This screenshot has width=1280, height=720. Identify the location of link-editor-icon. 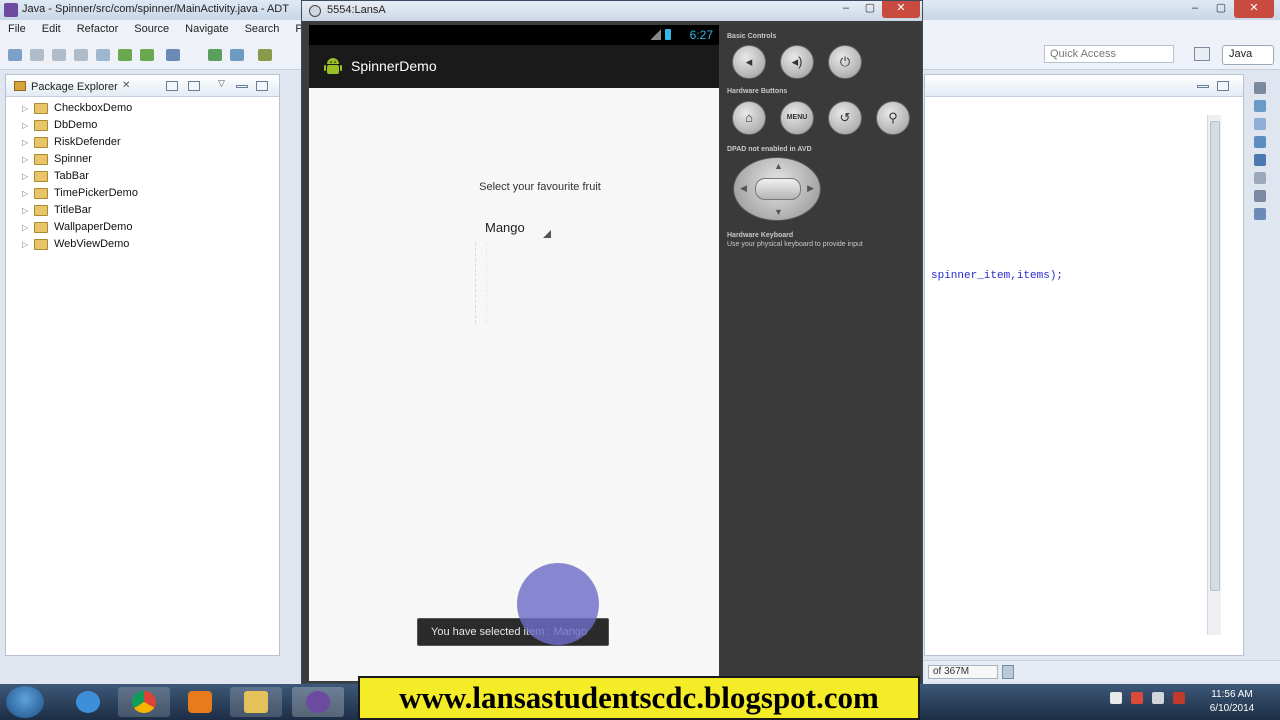
(194, 86).